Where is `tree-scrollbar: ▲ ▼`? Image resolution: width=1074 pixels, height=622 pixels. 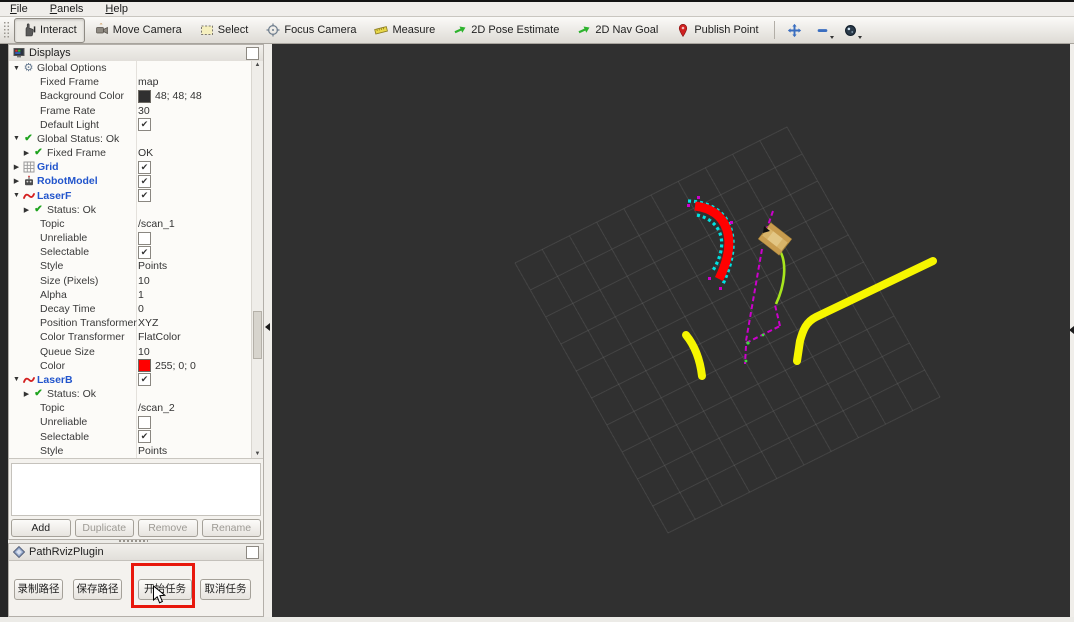
tree-scrollbar: ▲ ▼ is located at coordinates (257, 259).